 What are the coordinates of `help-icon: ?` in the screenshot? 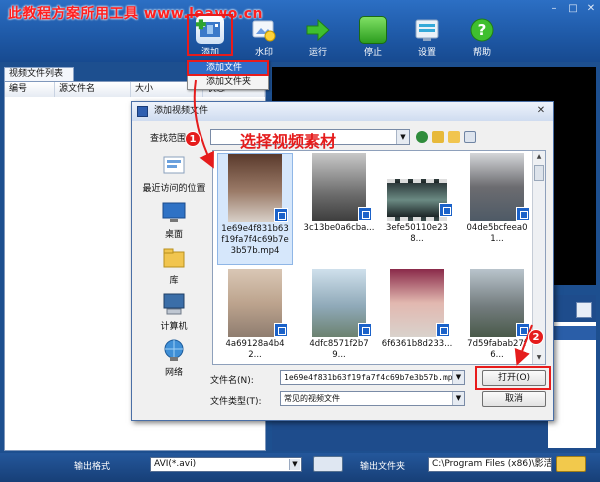 It's located at (482, 30).